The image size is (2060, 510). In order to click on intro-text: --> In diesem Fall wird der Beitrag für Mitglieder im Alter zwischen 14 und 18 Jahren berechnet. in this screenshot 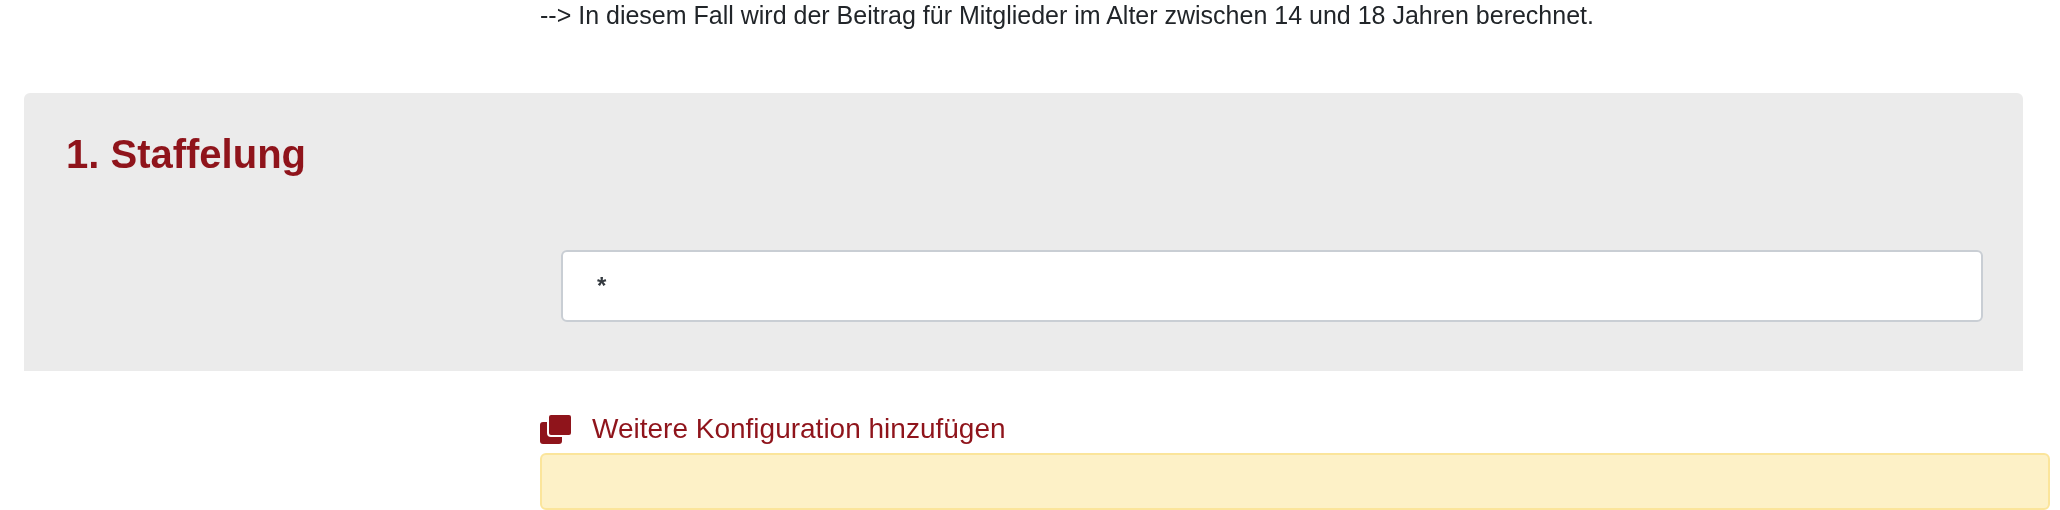, I will do `click(1067, 15)`.